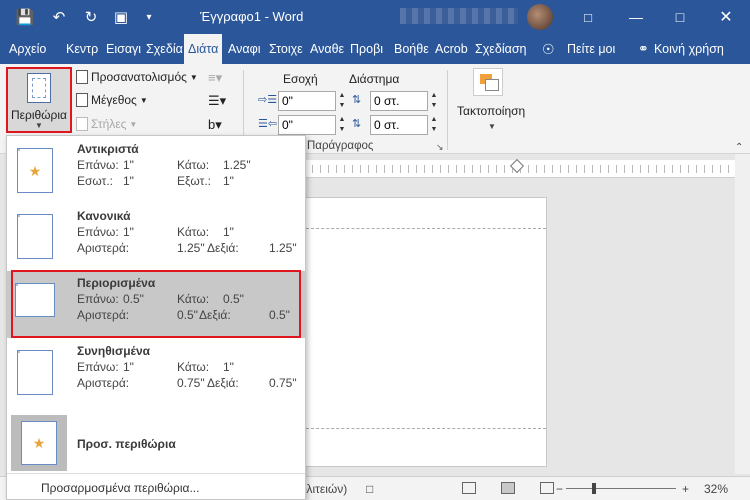 The image size is (750, 500). I want to click on size-label: Μέγεθος, so click(114, 100).